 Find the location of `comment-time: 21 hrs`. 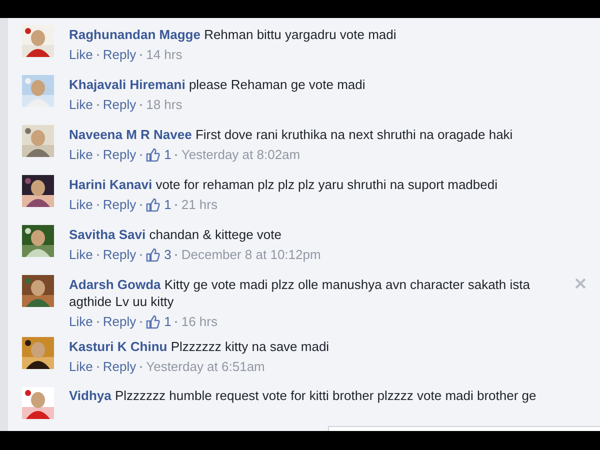

comment-time: 21 hrs is located at coordinates (199, 204).